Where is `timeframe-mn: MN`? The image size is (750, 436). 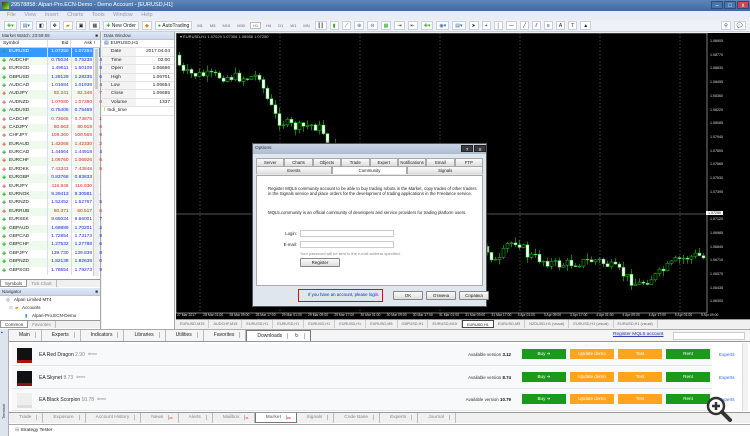
timeframe-mn: MN is located at coordinates (306, 25).